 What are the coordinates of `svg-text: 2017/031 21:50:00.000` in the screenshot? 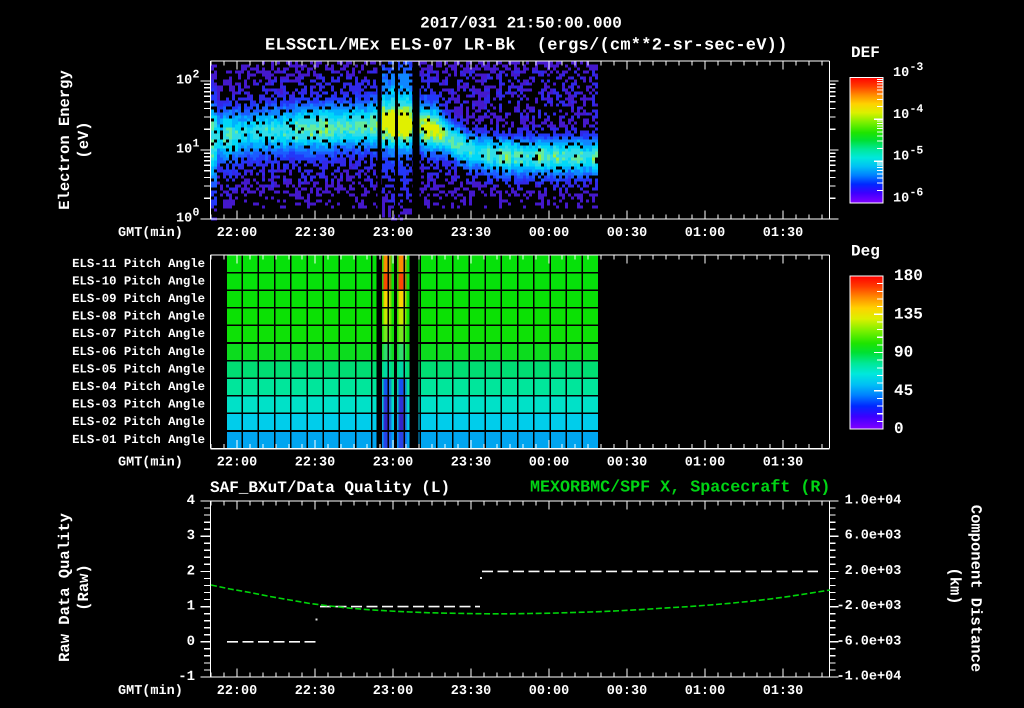 It's located at (521, 24).